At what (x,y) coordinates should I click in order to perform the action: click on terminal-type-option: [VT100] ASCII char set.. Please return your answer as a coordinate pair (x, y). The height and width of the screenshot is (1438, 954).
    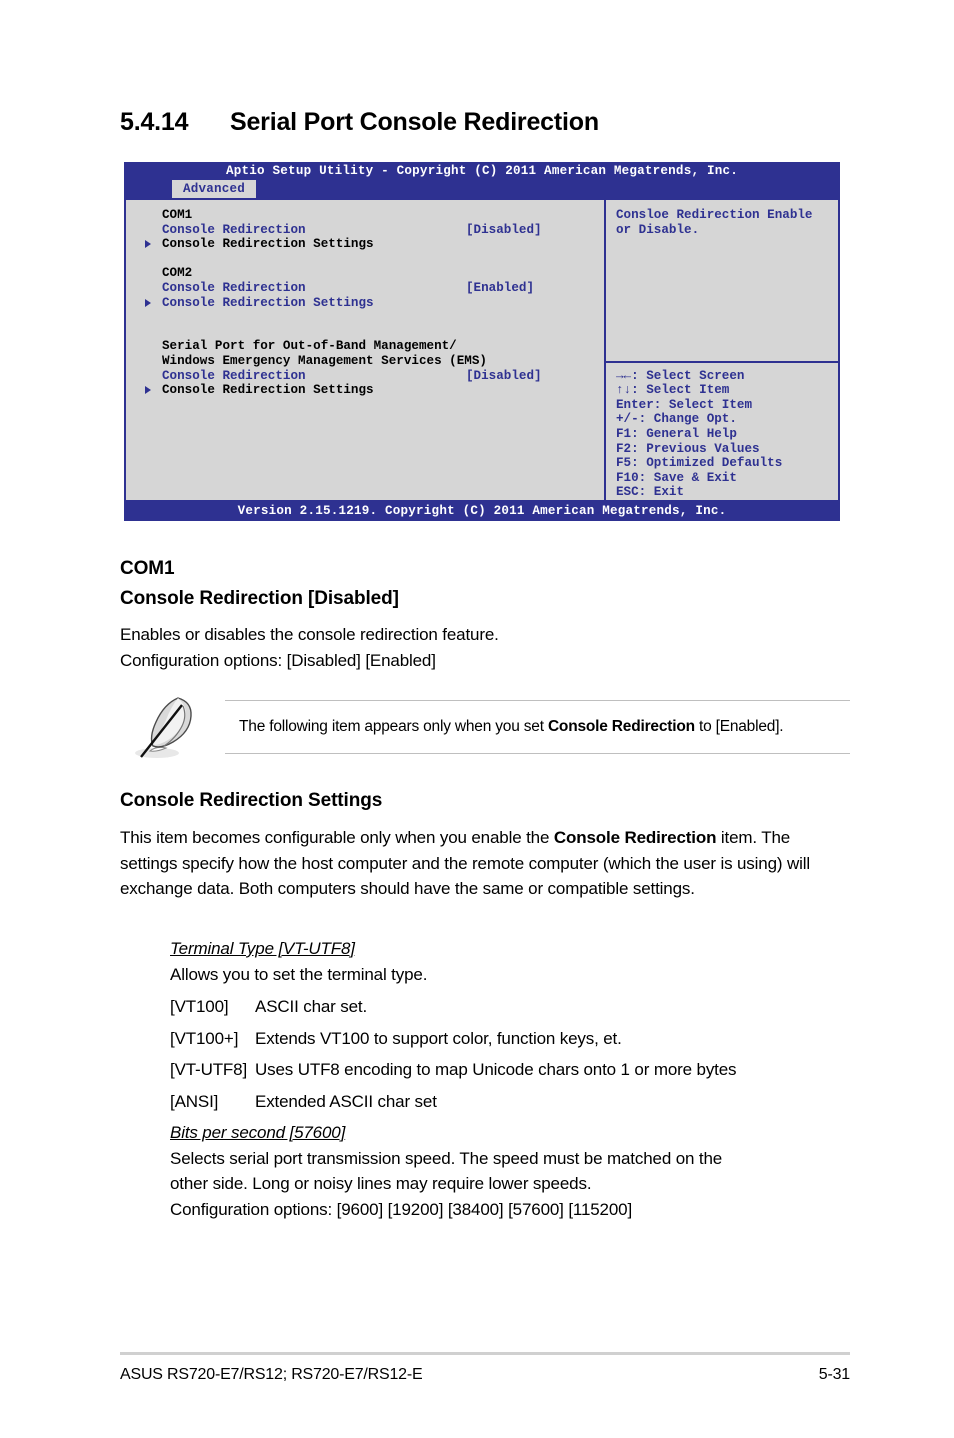
    Looking at the image, I should click on (510, 1007).